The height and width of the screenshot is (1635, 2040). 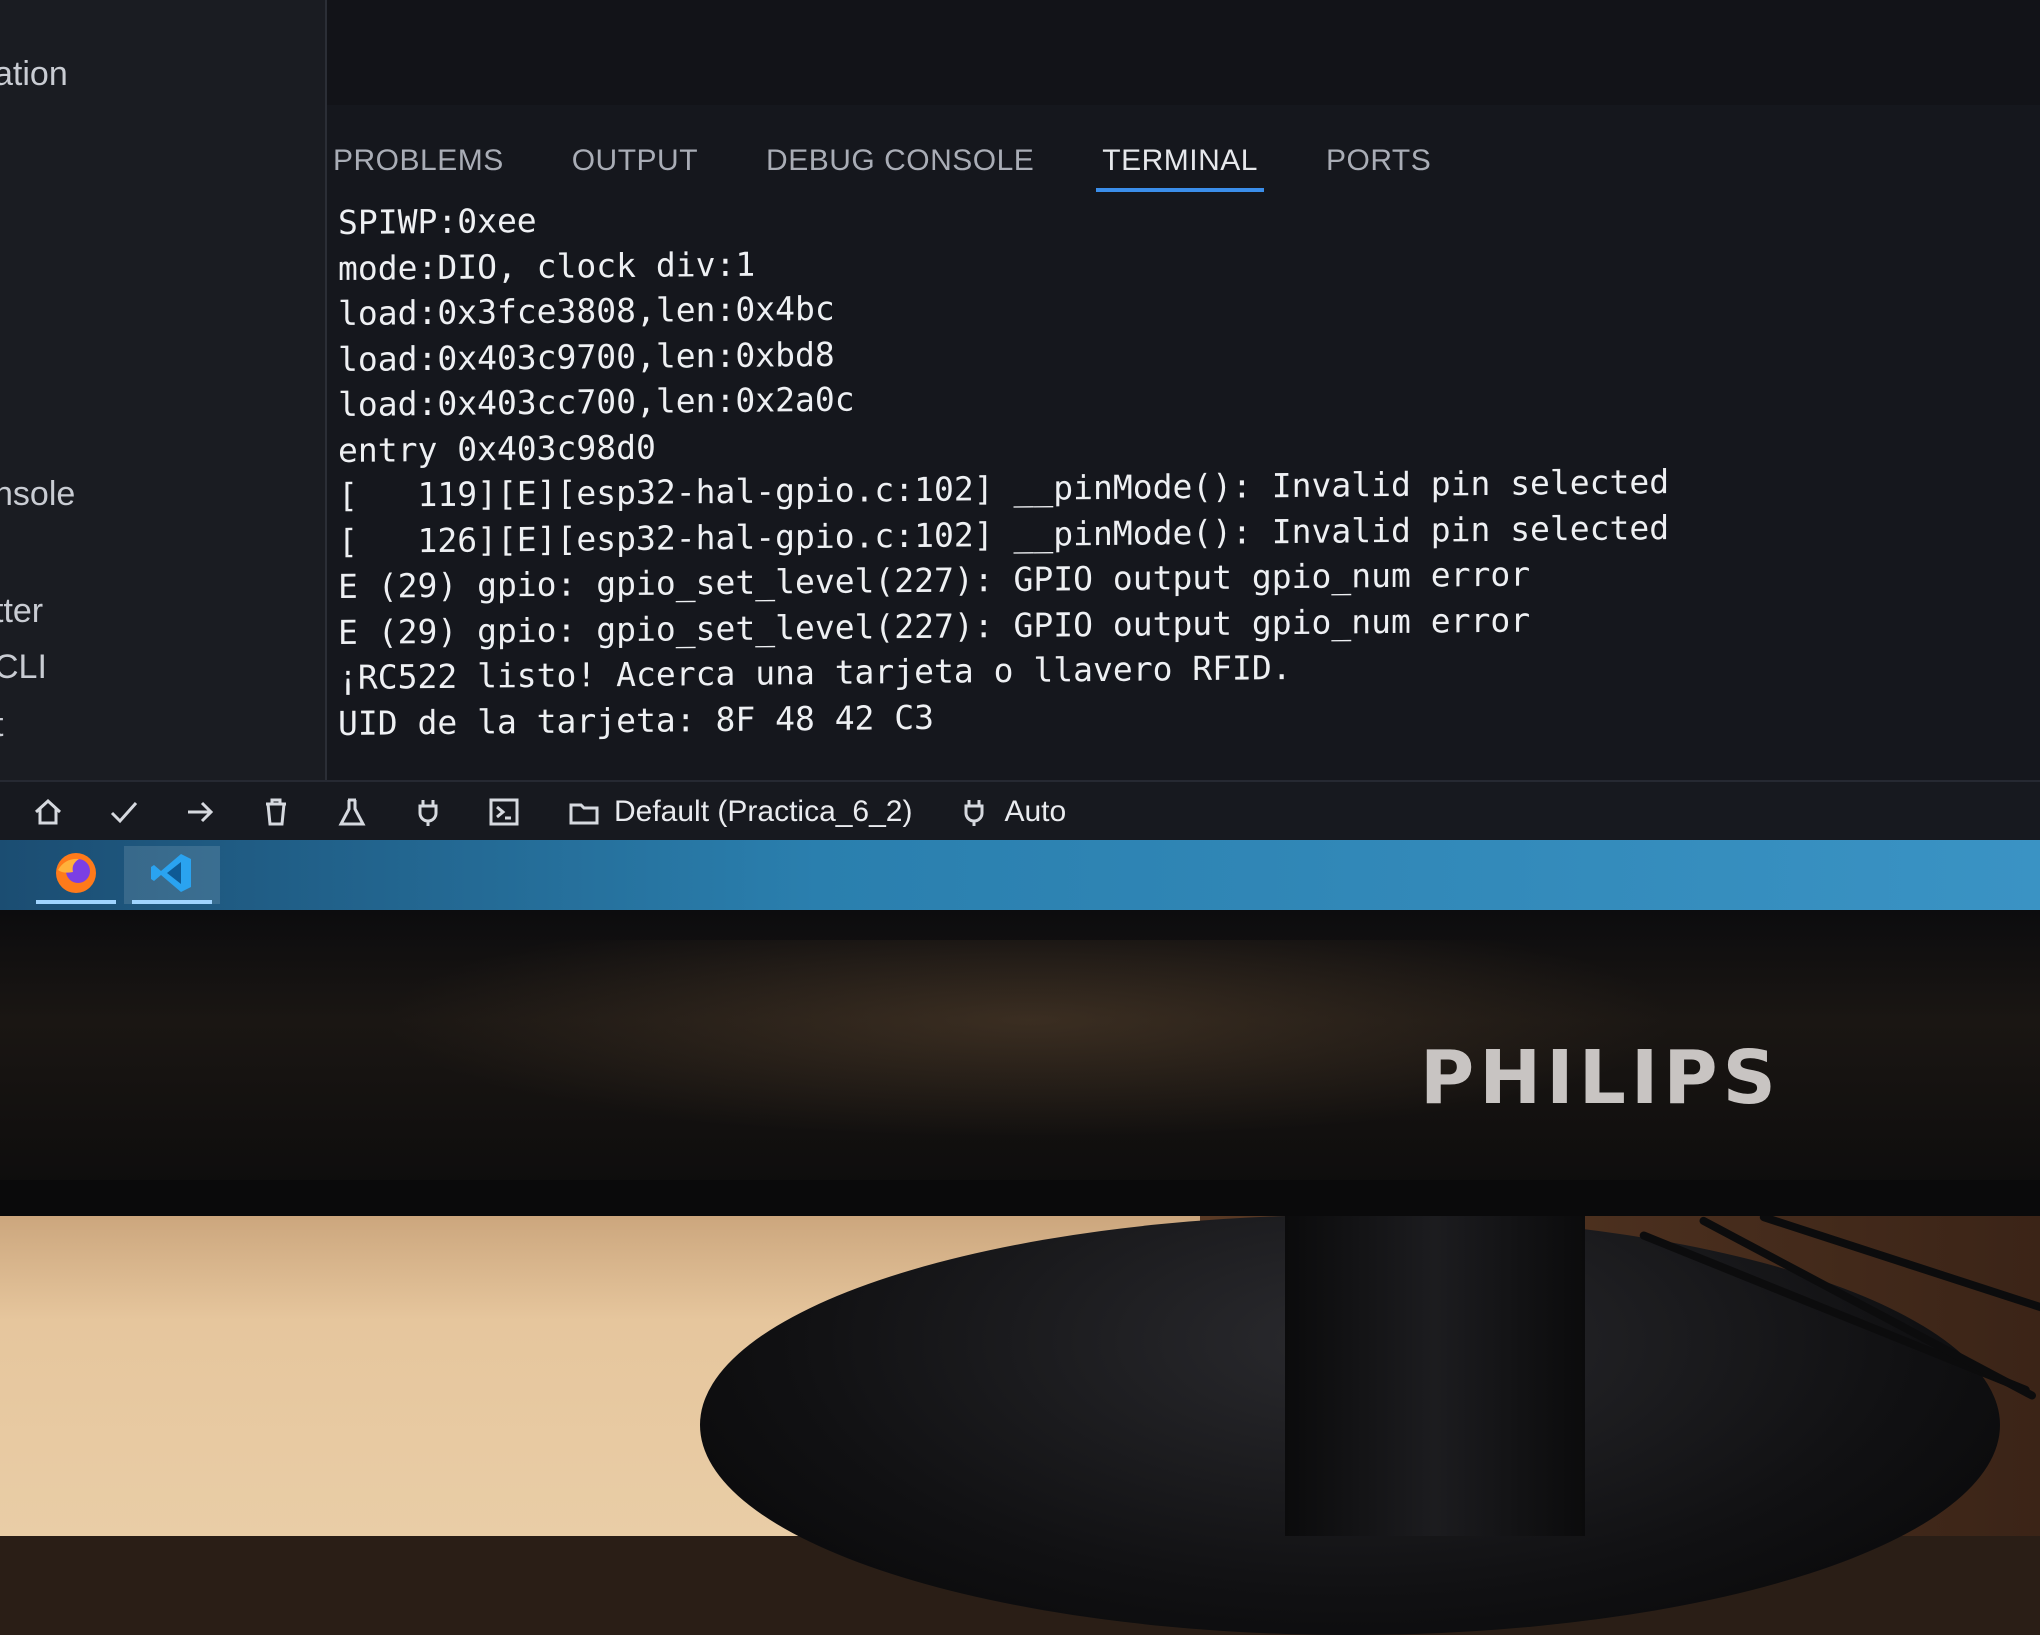 What do you see at coordinates (352, 812) in the screenshot?
I see `flask-icon` at bounding box center [352, 812].